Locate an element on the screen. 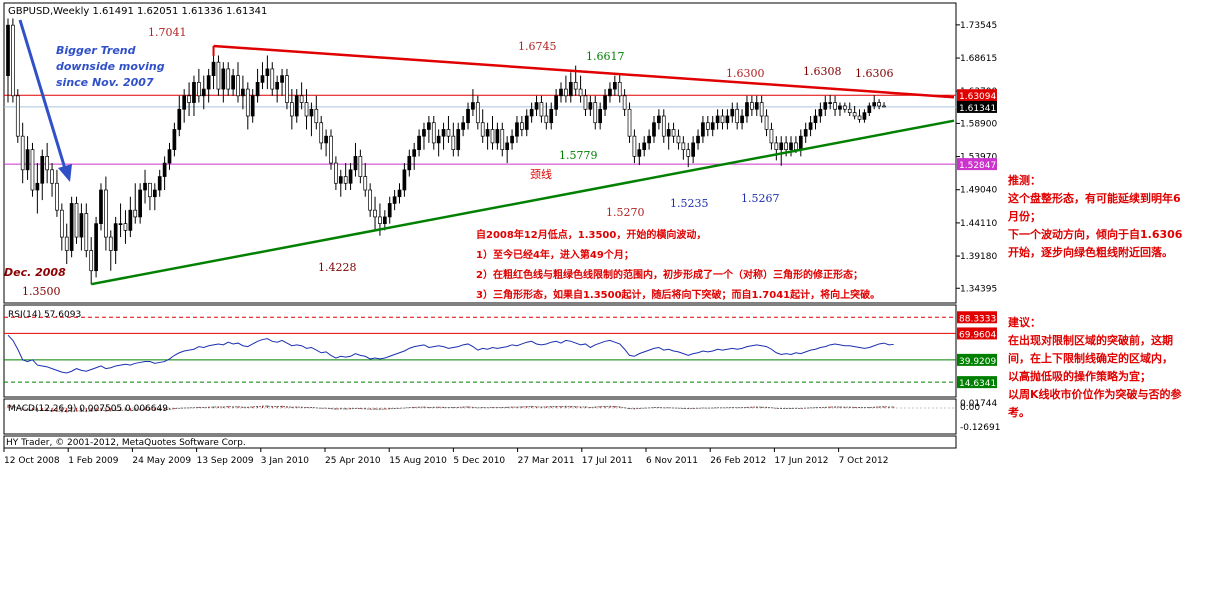  date-tick-label: 15 Aug 2010 is located at coordinates (418, 461).